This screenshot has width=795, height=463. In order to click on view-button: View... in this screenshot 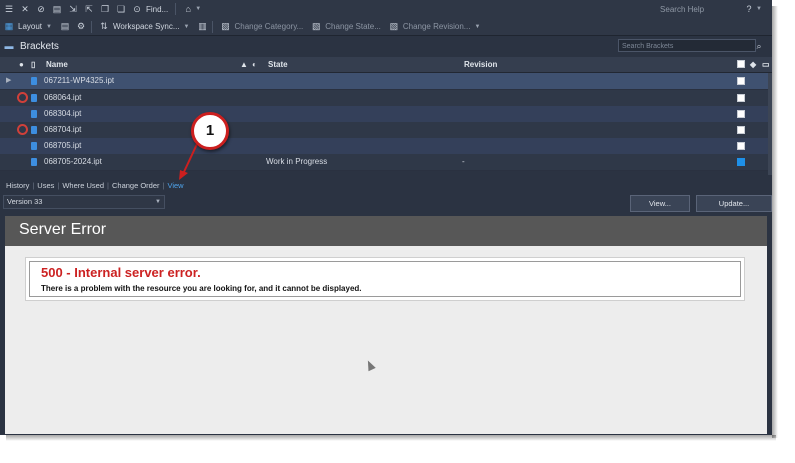, I will do `click(660, 203)`.